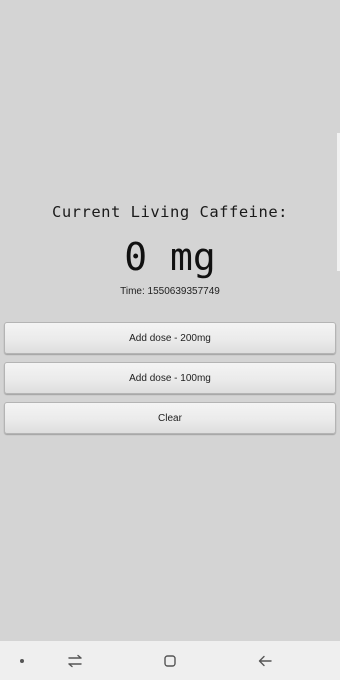 The height and width of the screenshot is (680, 340). I want to click on home-icon, so click(170, 660).